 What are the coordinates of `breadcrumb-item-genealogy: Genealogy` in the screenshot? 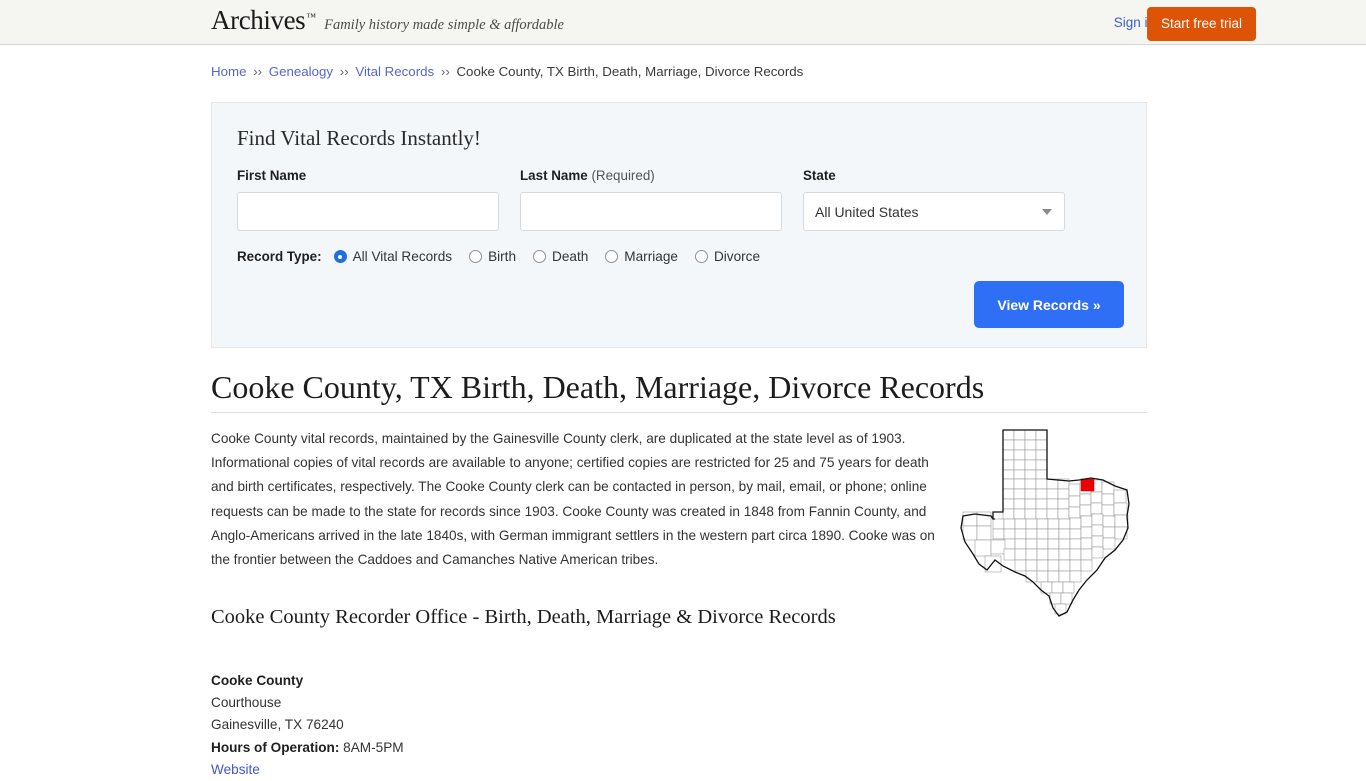 It's located at (301, 71).